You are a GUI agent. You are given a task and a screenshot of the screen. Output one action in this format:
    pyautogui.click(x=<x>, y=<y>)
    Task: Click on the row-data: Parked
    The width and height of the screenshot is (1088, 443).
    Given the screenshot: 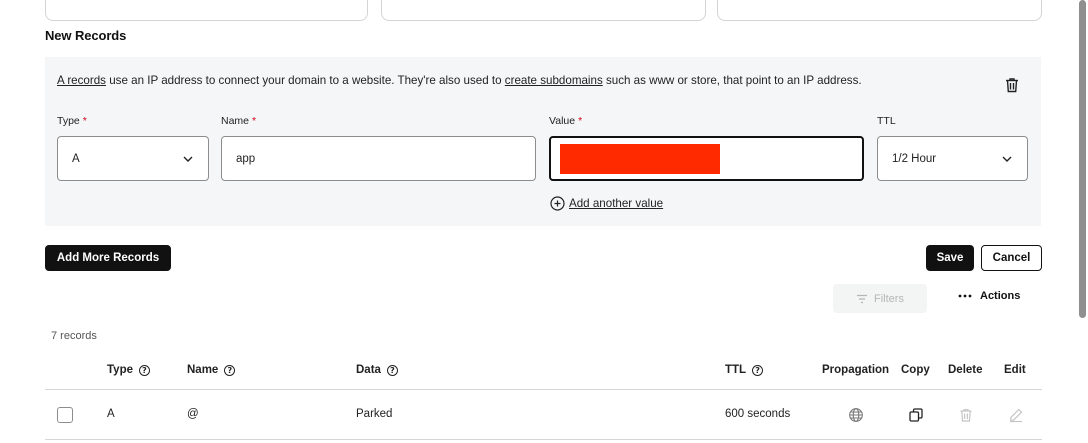 What is the action you would take?
    pyautogui.click(x=374, y=414)
    